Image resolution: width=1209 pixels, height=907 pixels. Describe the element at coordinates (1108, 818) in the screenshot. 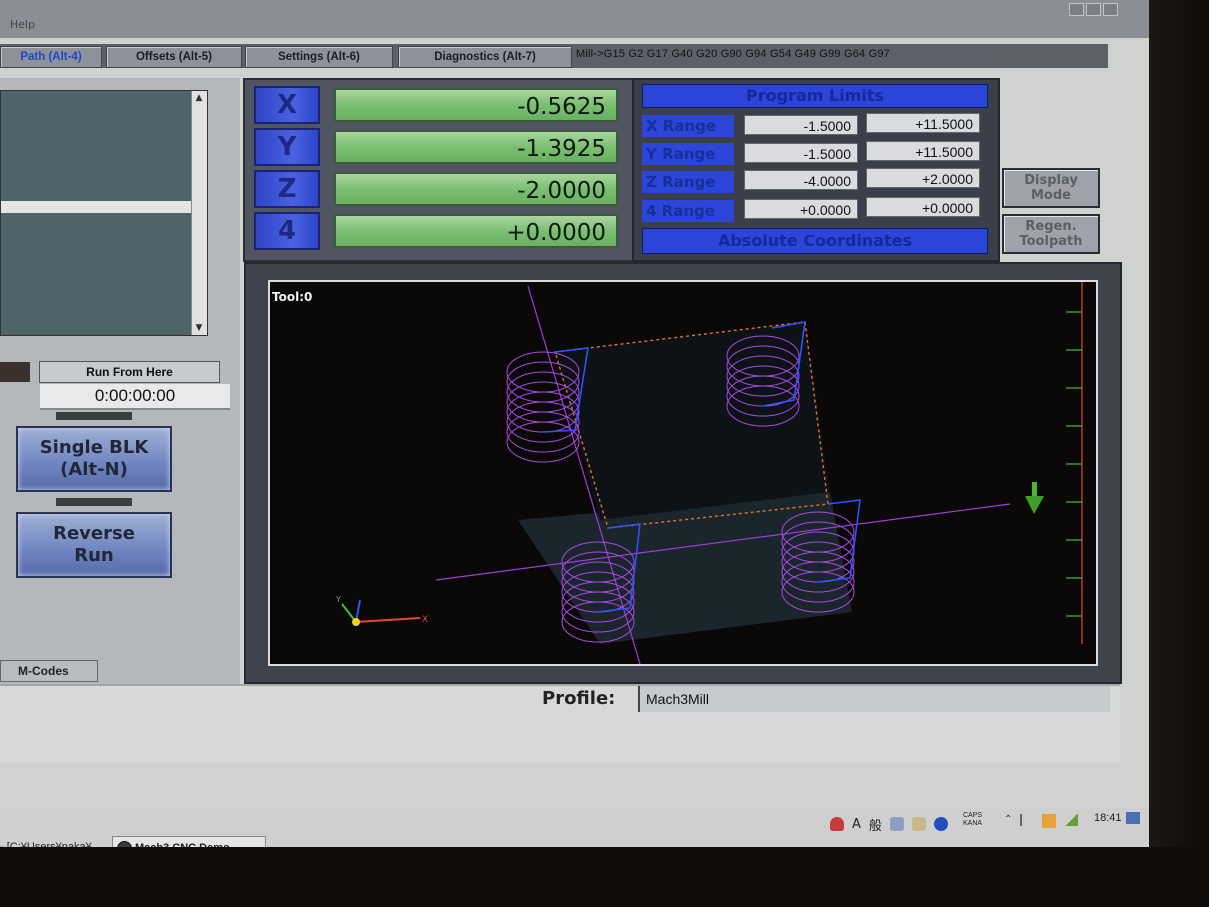

I see `taskbar-clock: 18:41` at that location.